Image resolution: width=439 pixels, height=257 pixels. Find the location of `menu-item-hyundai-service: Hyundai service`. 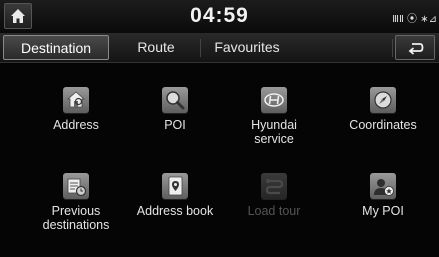

menu-item-hyundai-service: Hyundai service is located at coordinates (274, 116).